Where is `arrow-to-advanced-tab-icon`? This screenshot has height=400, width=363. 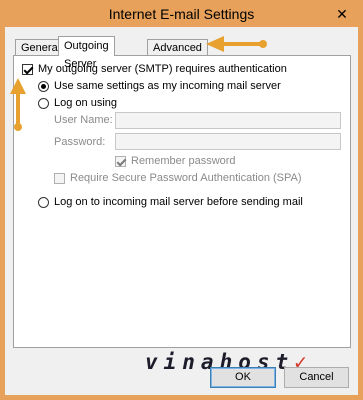 arrow-to-advanced-tab-icon is located at coordinates (236, 44).